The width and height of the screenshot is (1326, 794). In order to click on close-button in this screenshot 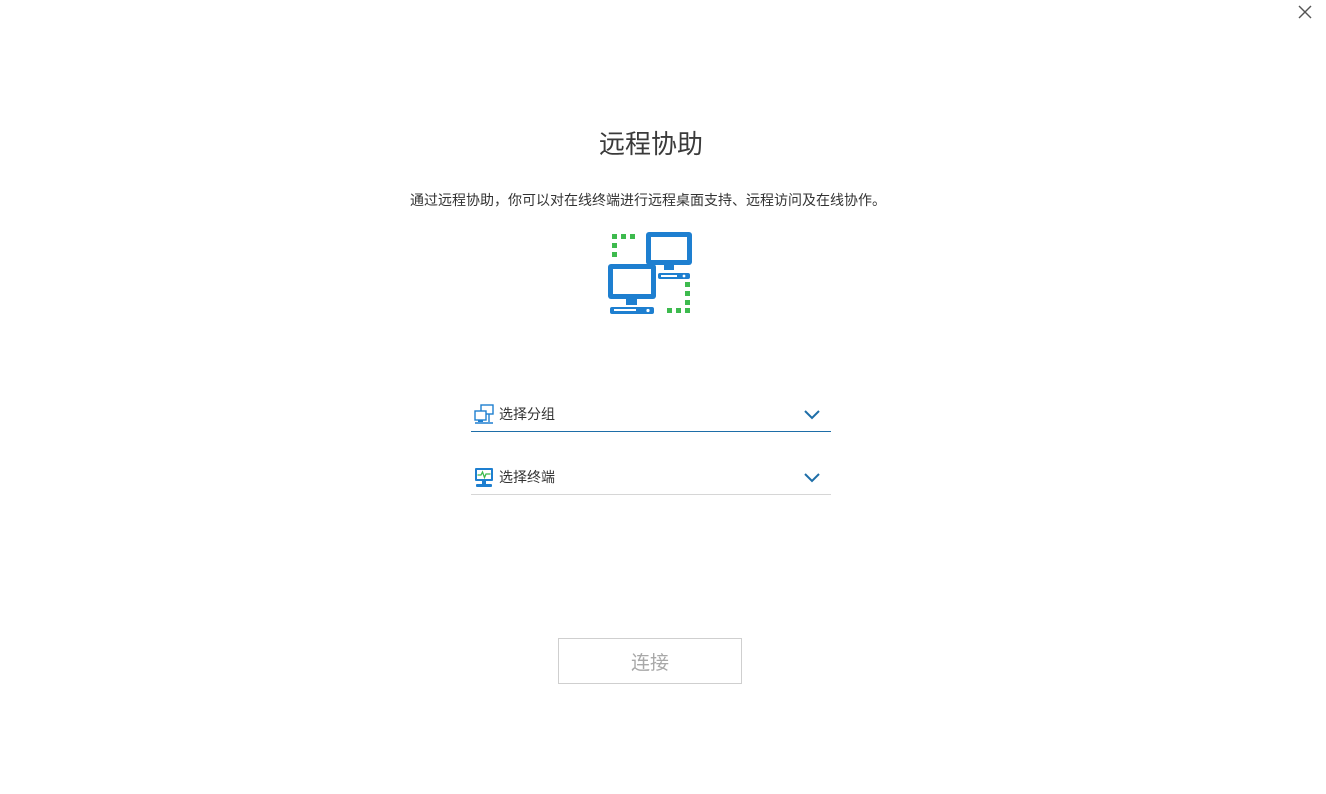, I will do `click(1305, 12)`.